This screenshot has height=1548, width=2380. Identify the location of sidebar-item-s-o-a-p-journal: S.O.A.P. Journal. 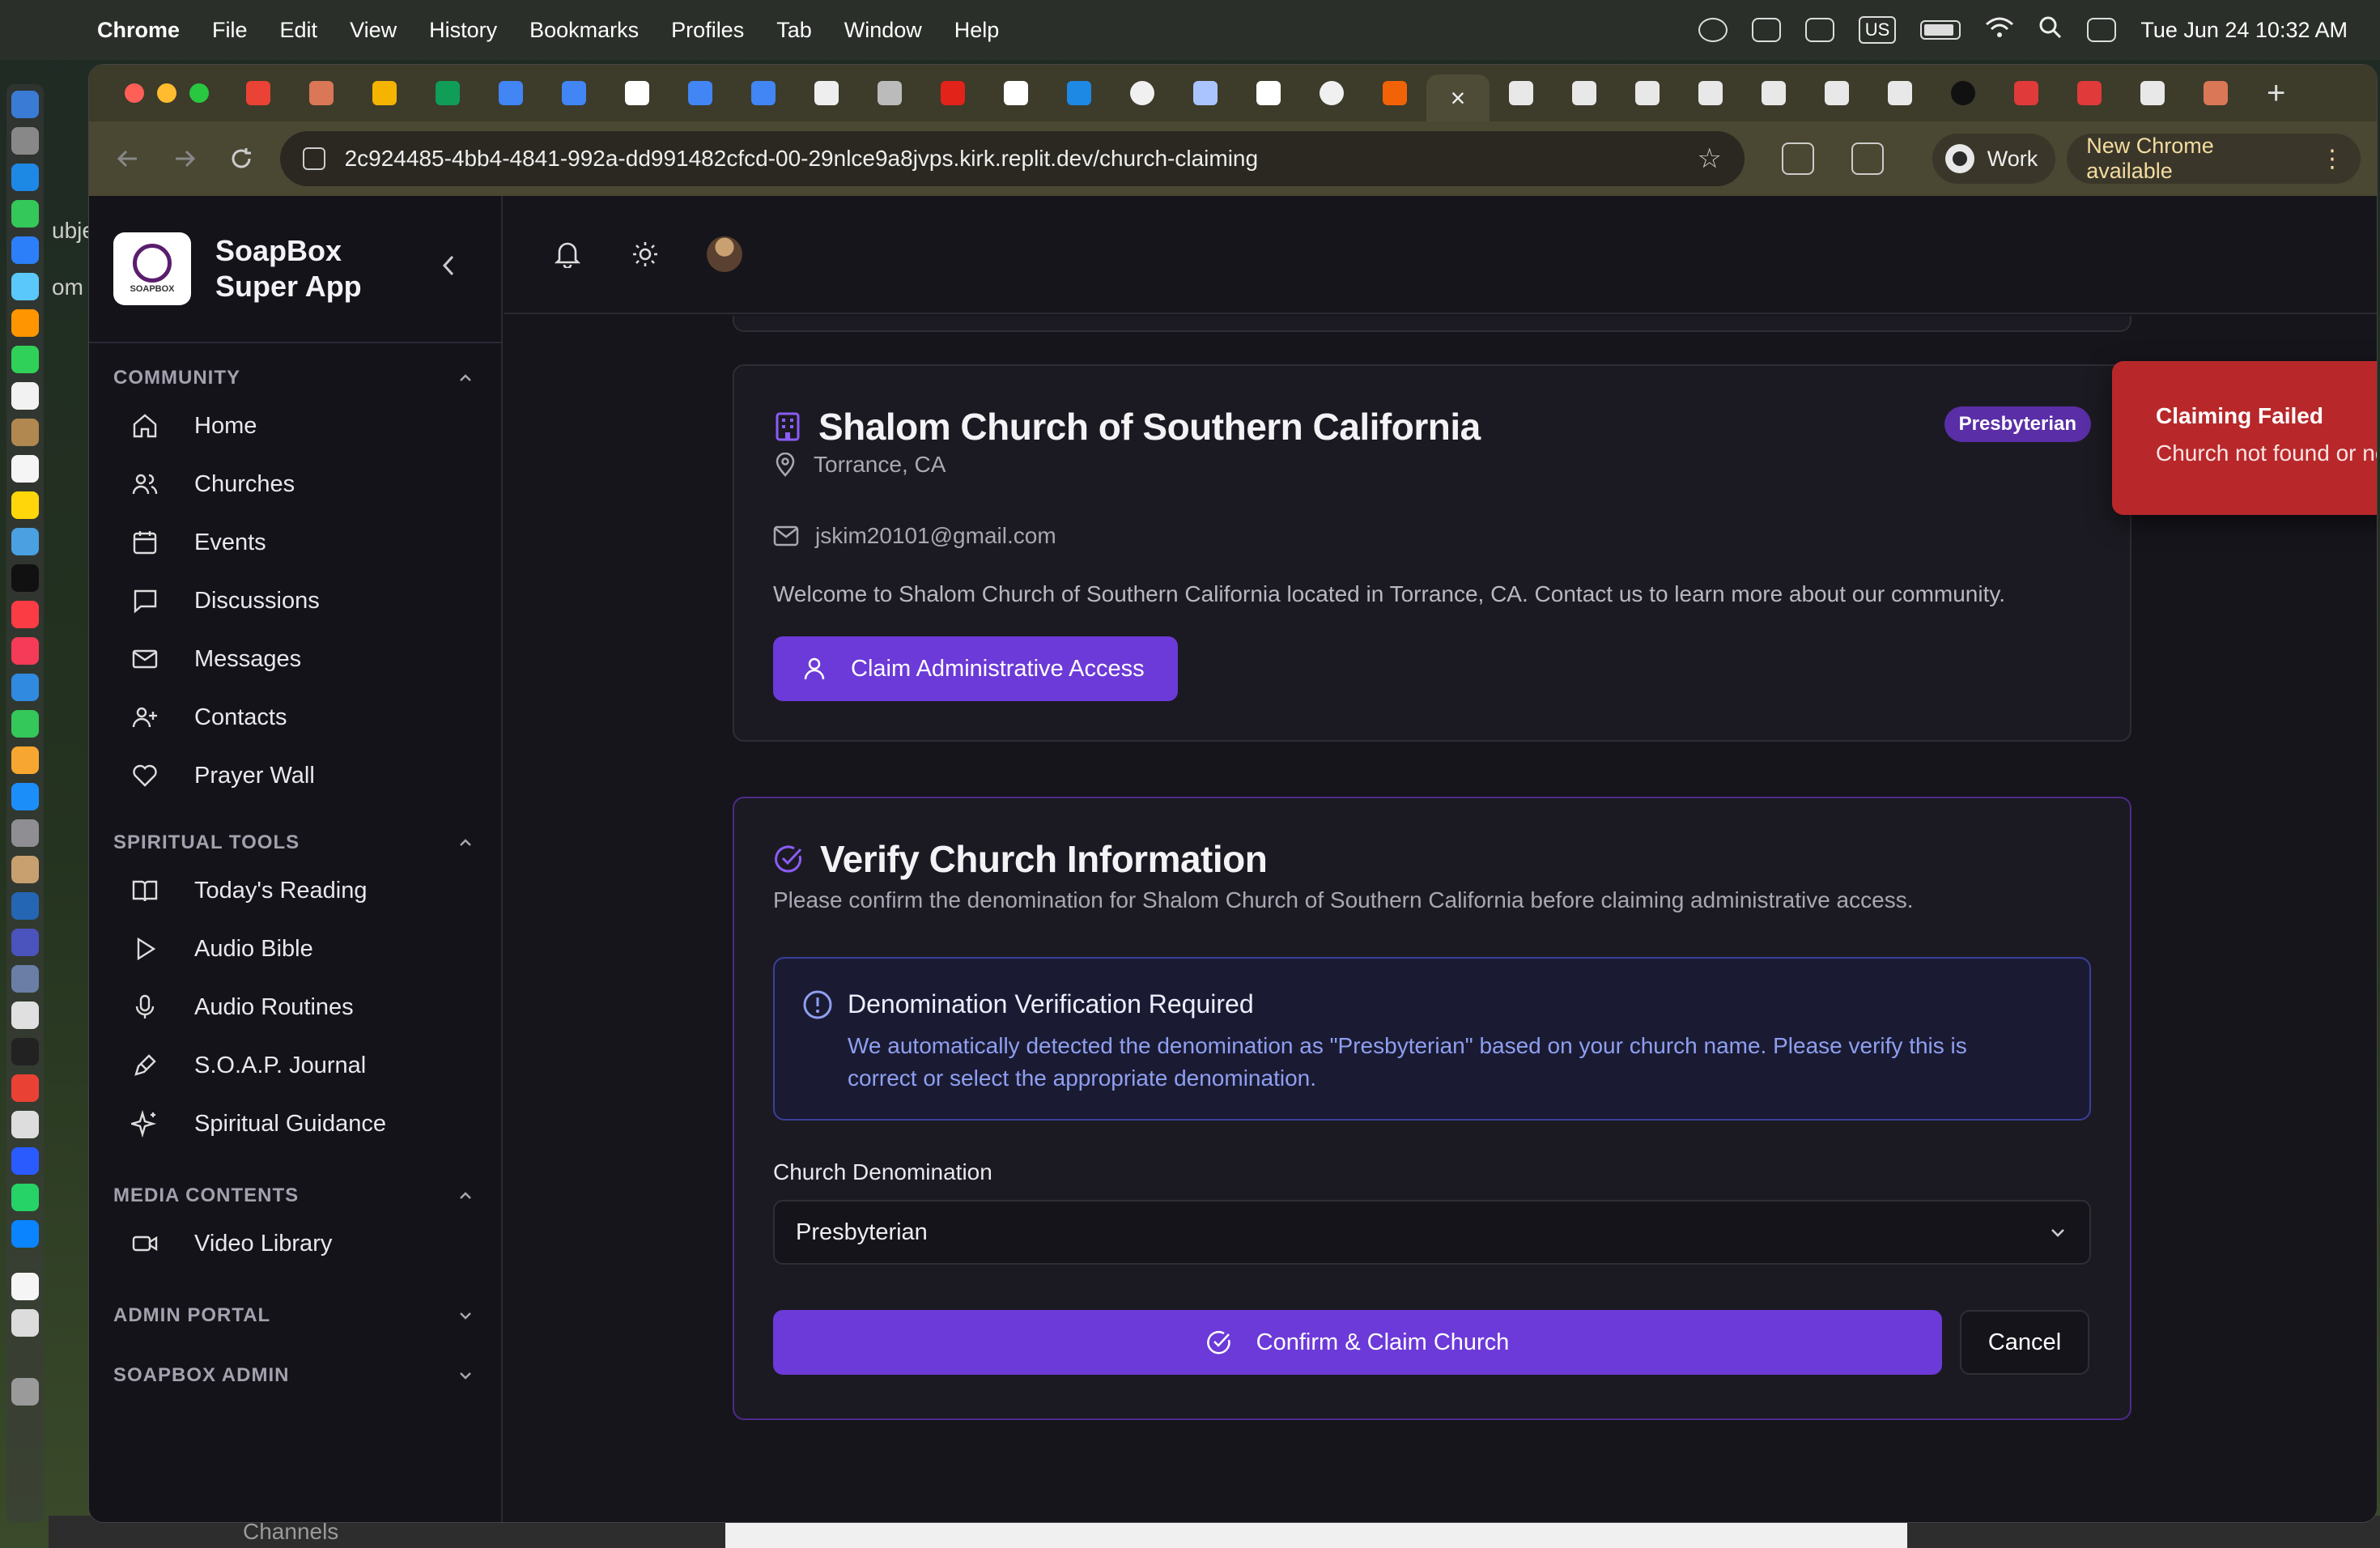
(295, 1065).